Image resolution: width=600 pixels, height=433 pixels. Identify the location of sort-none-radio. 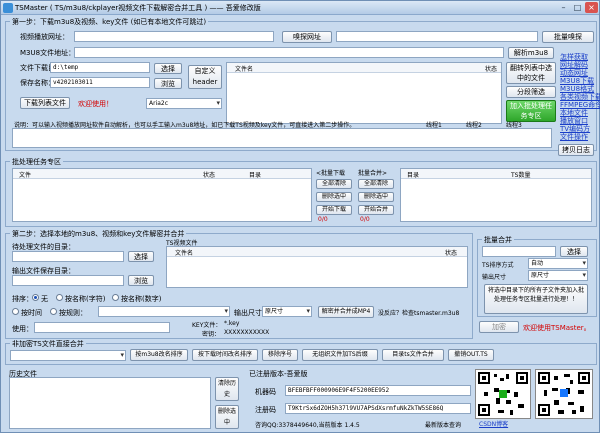
(35, 297).